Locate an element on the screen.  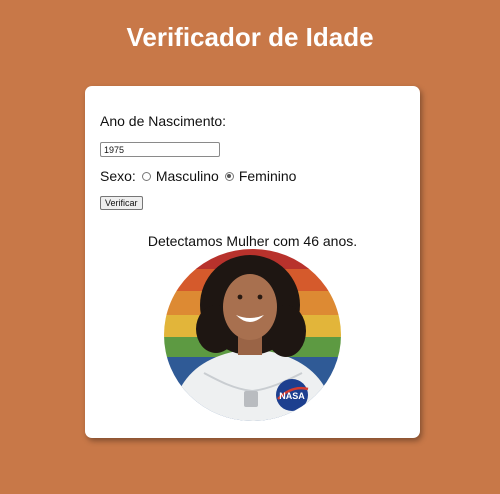
verify-button: Verificar is located at coordinates (121, 203).